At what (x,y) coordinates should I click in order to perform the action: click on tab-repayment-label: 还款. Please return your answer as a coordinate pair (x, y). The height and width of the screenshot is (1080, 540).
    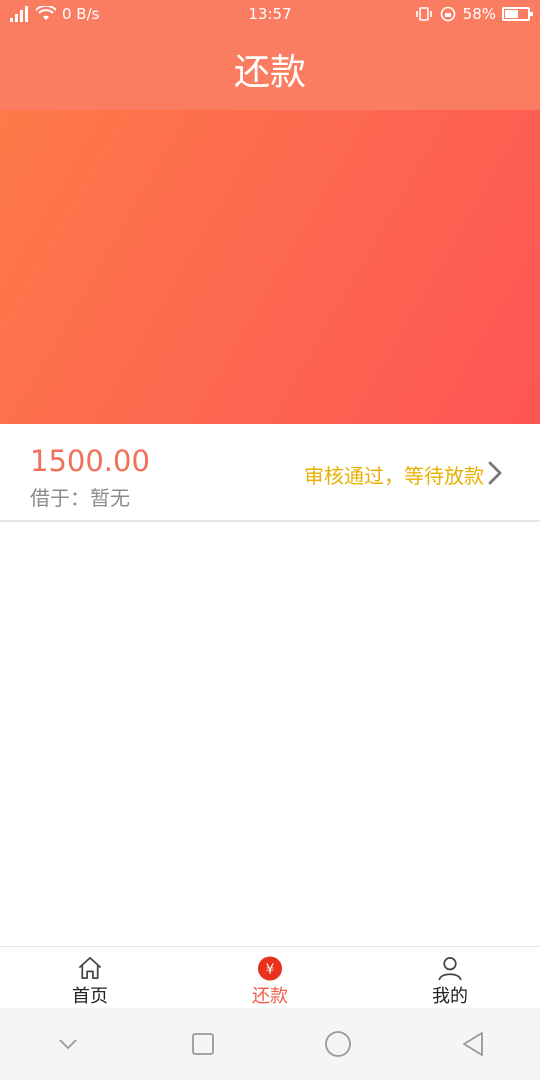
    Looking at the image, I should click on (270, 996).